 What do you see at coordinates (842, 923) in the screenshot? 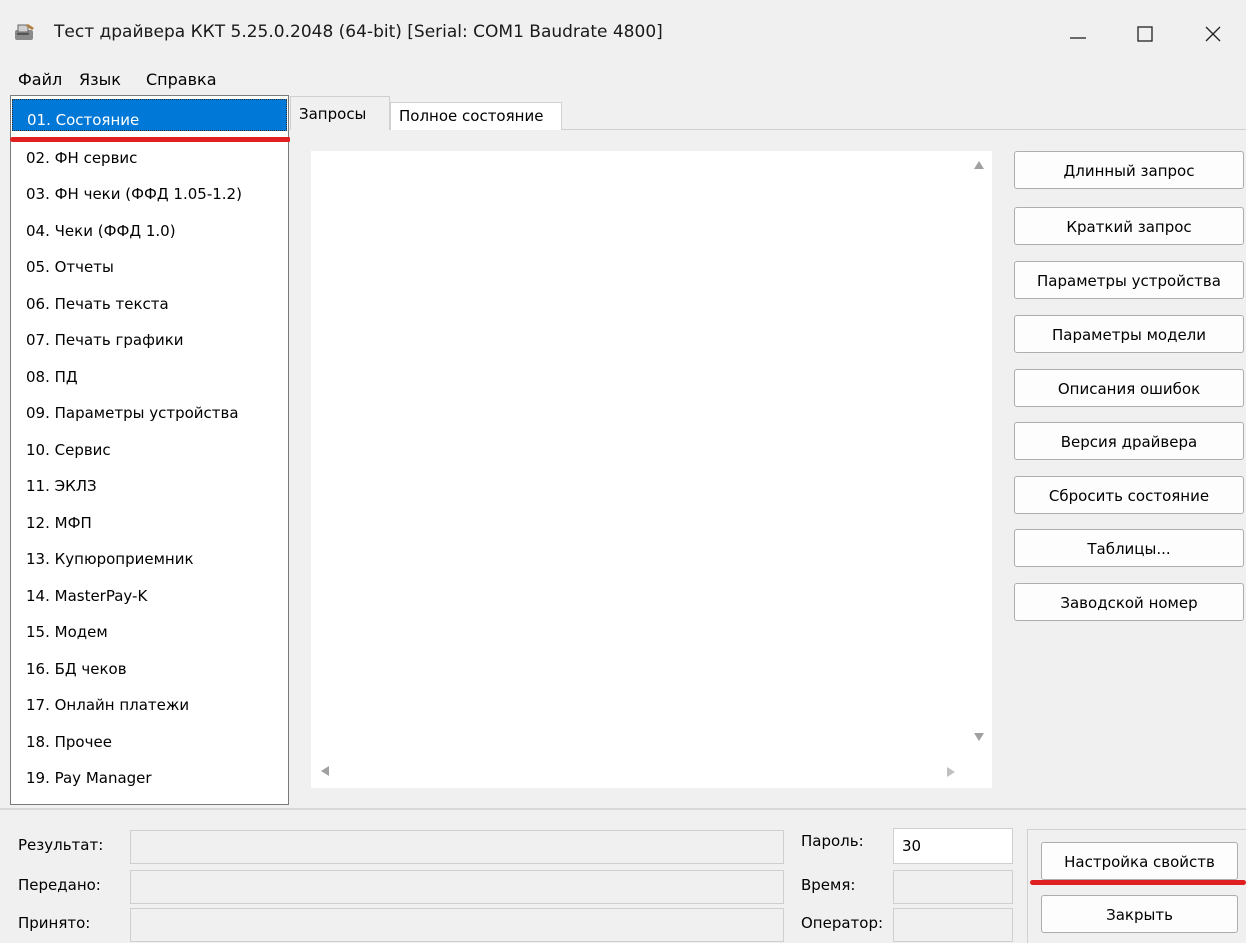
I see `operator-label: Оператор:` at bounding box center [842, 923].